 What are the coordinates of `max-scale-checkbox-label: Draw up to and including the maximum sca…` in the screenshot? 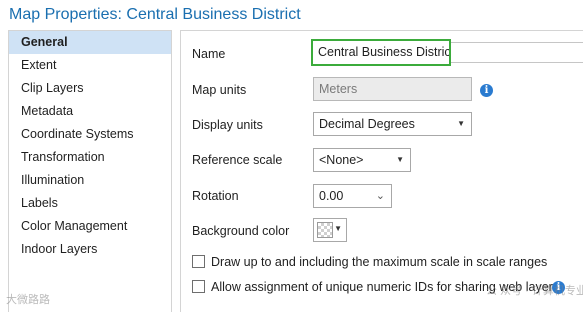 It's located at (379, 262).